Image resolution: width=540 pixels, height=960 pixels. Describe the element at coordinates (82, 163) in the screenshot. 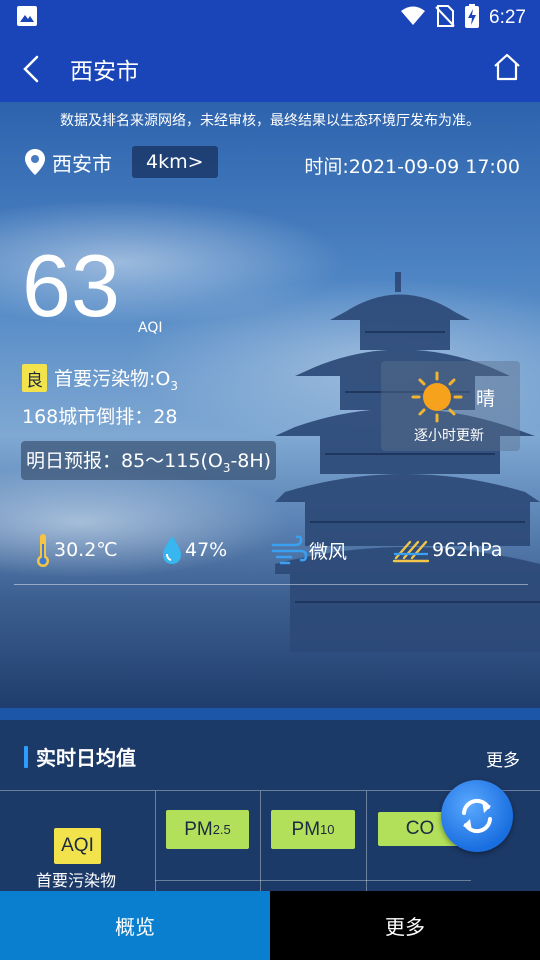

I see `location-city: 西安市` at that location.